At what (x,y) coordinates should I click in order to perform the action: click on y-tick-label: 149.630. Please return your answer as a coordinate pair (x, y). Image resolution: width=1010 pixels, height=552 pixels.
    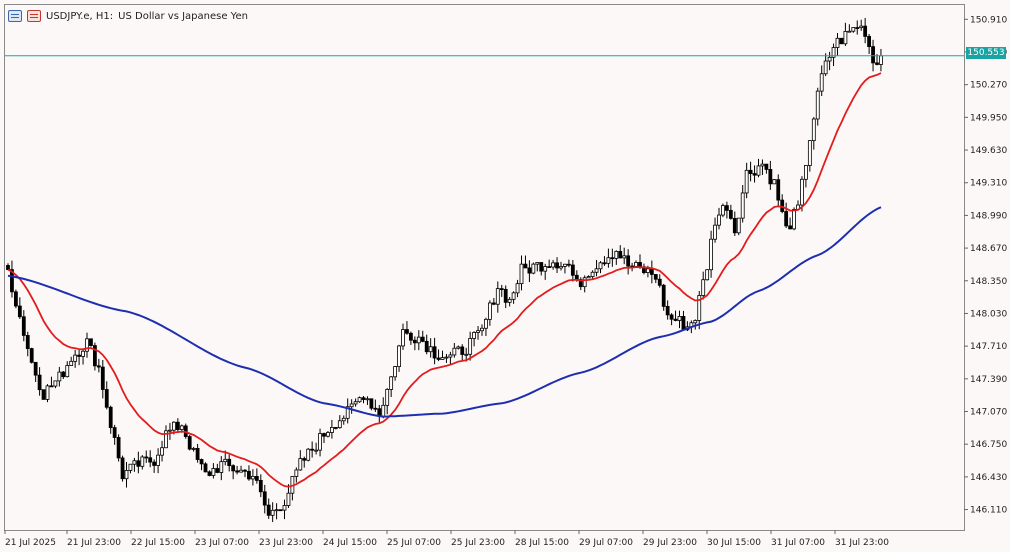
    Looking at the image, I should click on (988, 151).